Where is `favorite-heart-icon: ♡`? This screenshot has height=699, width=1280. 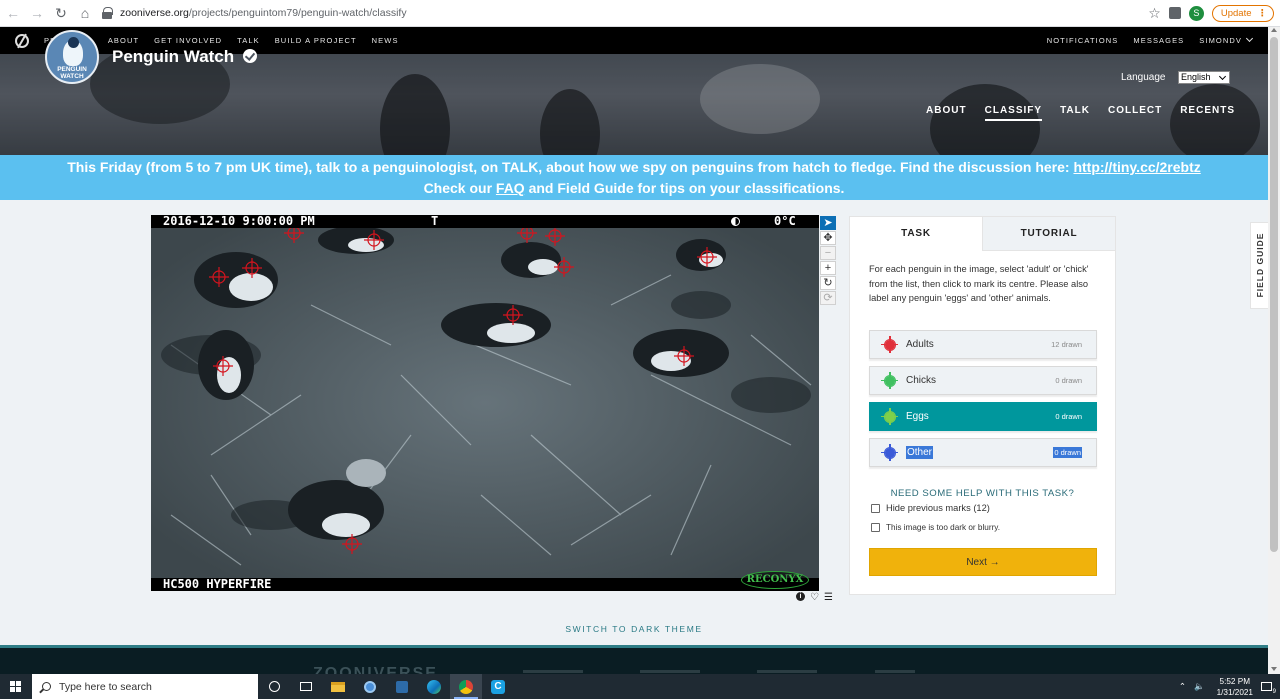 favorite-heart-icon: ♡ is located at coordinates (814, 597).